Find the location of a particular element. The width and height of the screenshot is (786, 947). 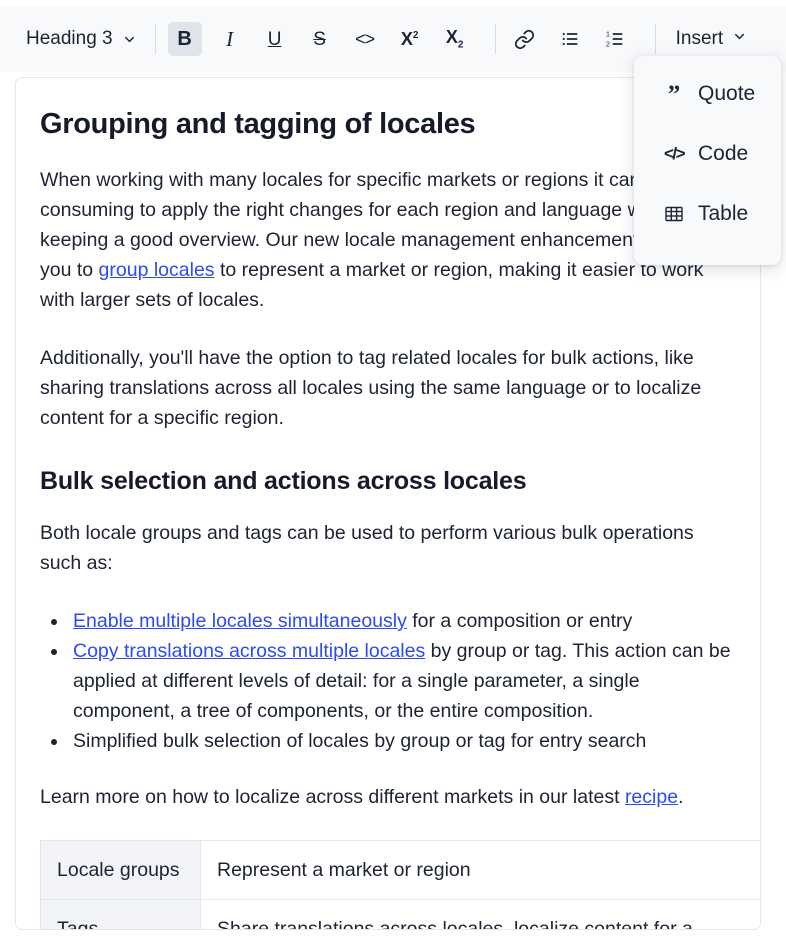

strikethrough-button: S is located at coordinates (320, 39).